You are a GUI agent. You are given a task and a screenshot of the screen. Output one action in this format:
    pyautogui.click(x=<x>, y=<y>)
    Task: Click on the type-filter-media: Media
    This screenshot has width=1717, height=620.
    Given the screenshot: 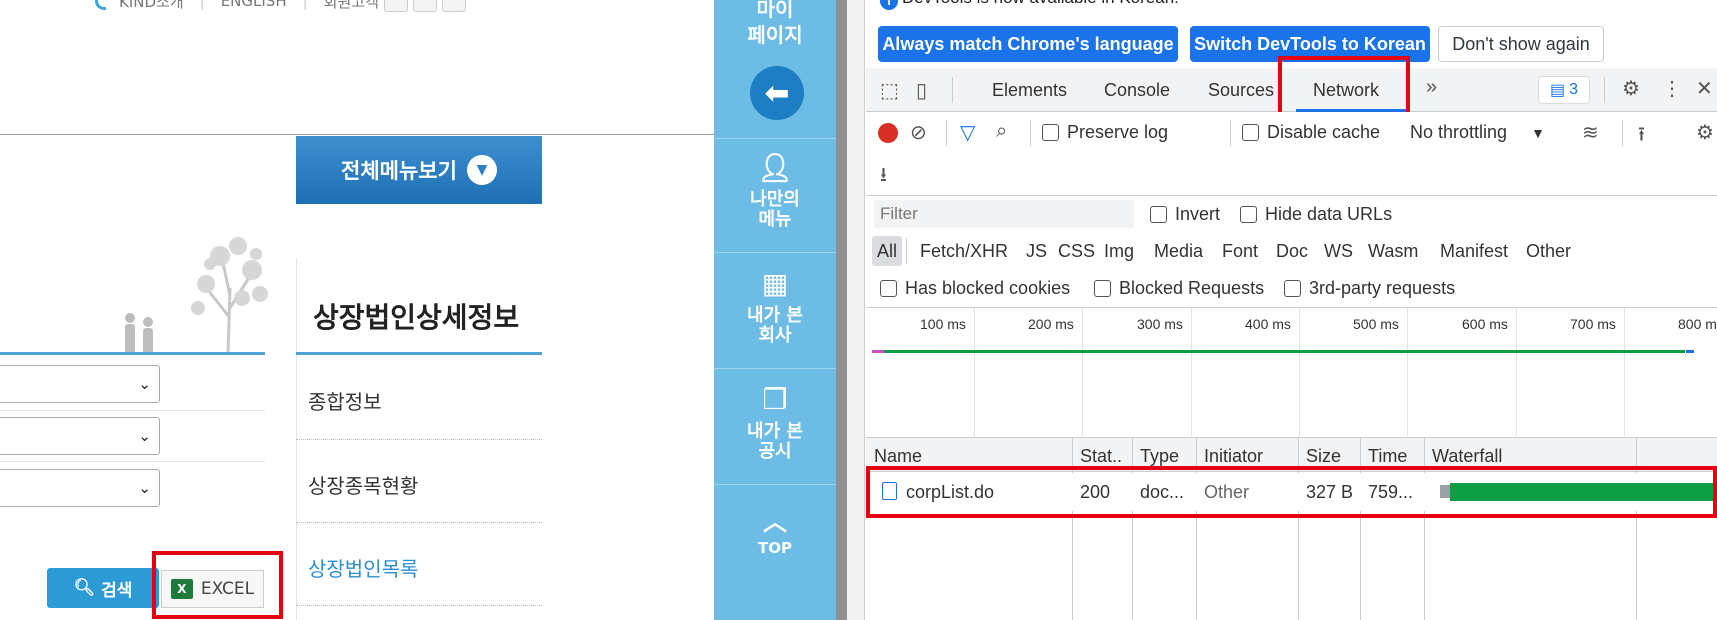 What is the action you would take?
    pyautogui.click(x=1178, y=251)
    